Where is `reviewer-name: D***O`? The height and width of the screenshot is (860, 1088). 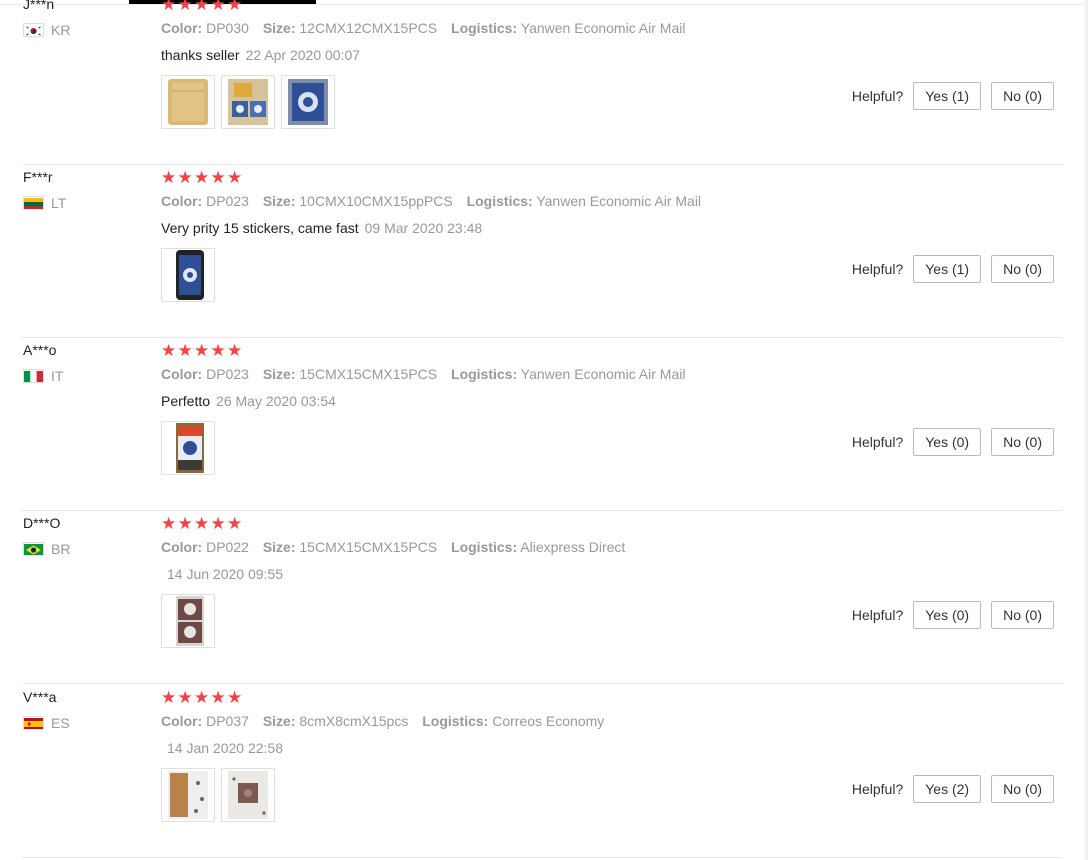
reviewer-name: D***O is located at coordinates (42, 523).